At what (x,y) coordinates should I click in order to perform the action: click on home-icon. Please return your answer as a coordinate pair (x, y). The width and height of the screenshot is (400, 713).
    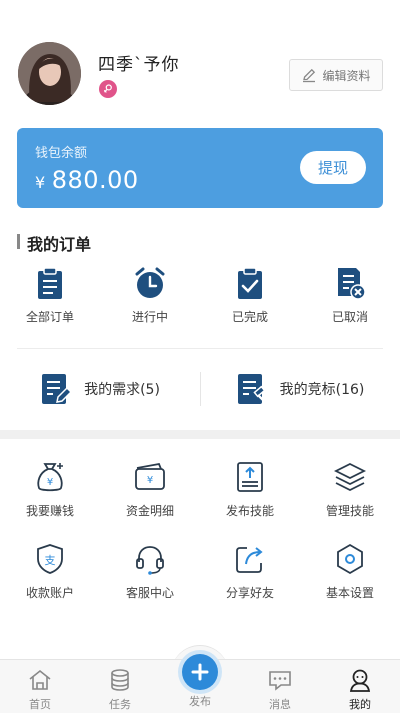
    Looking at the image, I should click on (40, 679).